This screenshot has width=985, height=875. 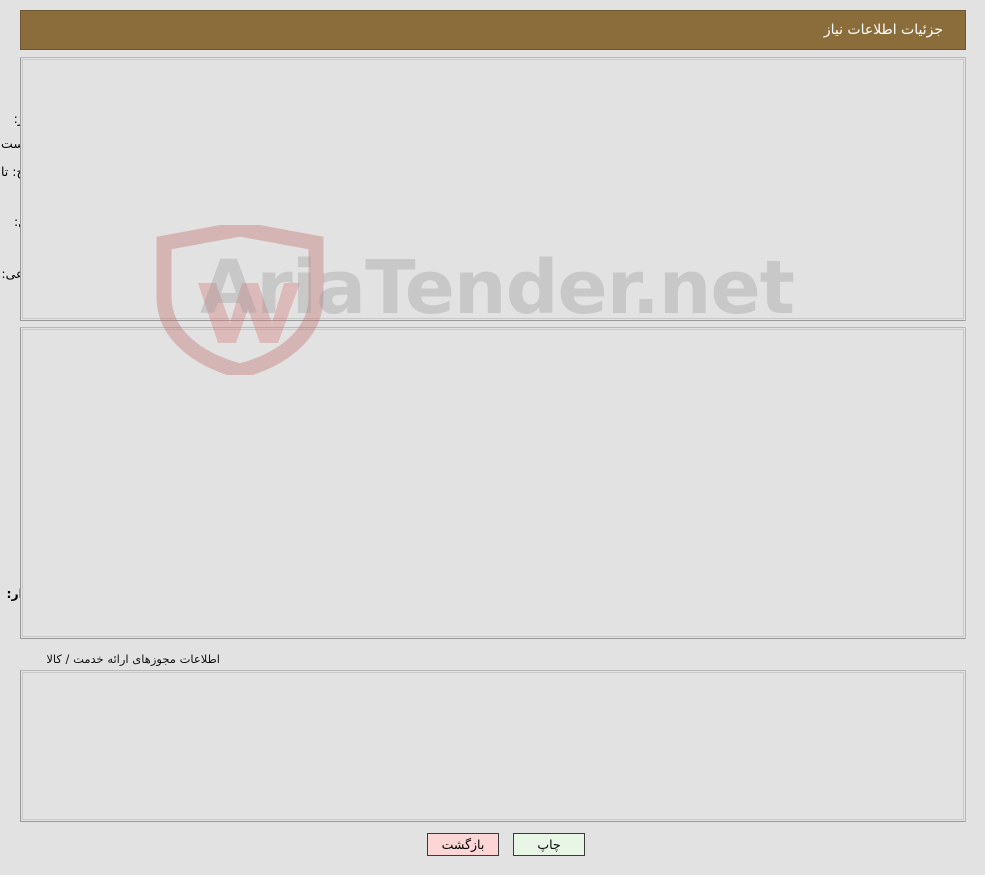 What do you see at coordinates (493, 30) in the screenshot?
I see `page-title: جزئیات اطلاعات نیاز` at bounding box center [493, 30].